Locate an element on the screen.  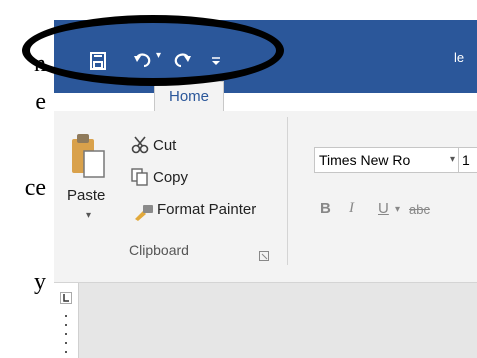
format-painter-button: Format Painter is located at coordinates (206, 209).